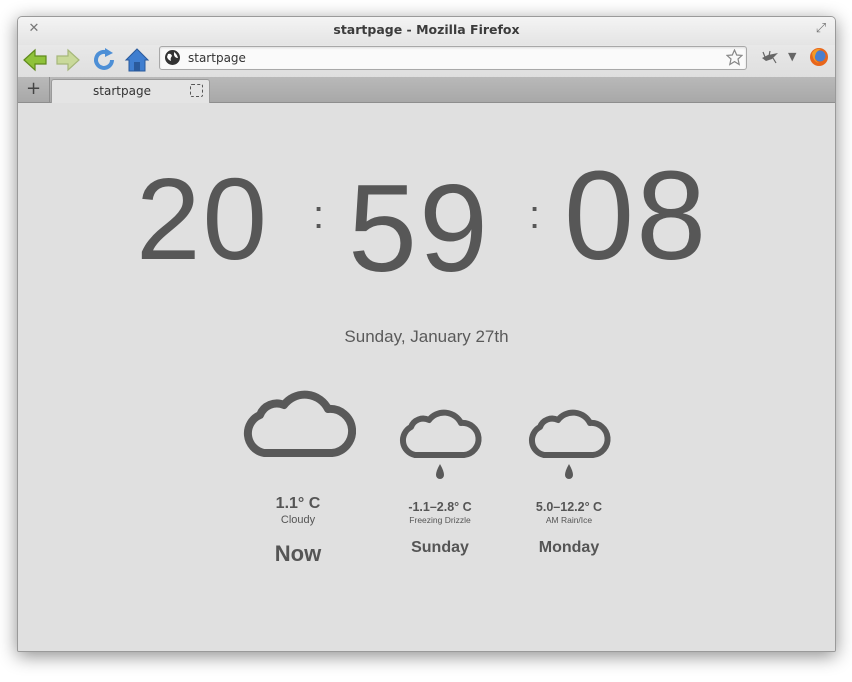 This screenshot has height=682, width=852. I want to click on forecast-temp: 1.1° C, so click(298, 503).